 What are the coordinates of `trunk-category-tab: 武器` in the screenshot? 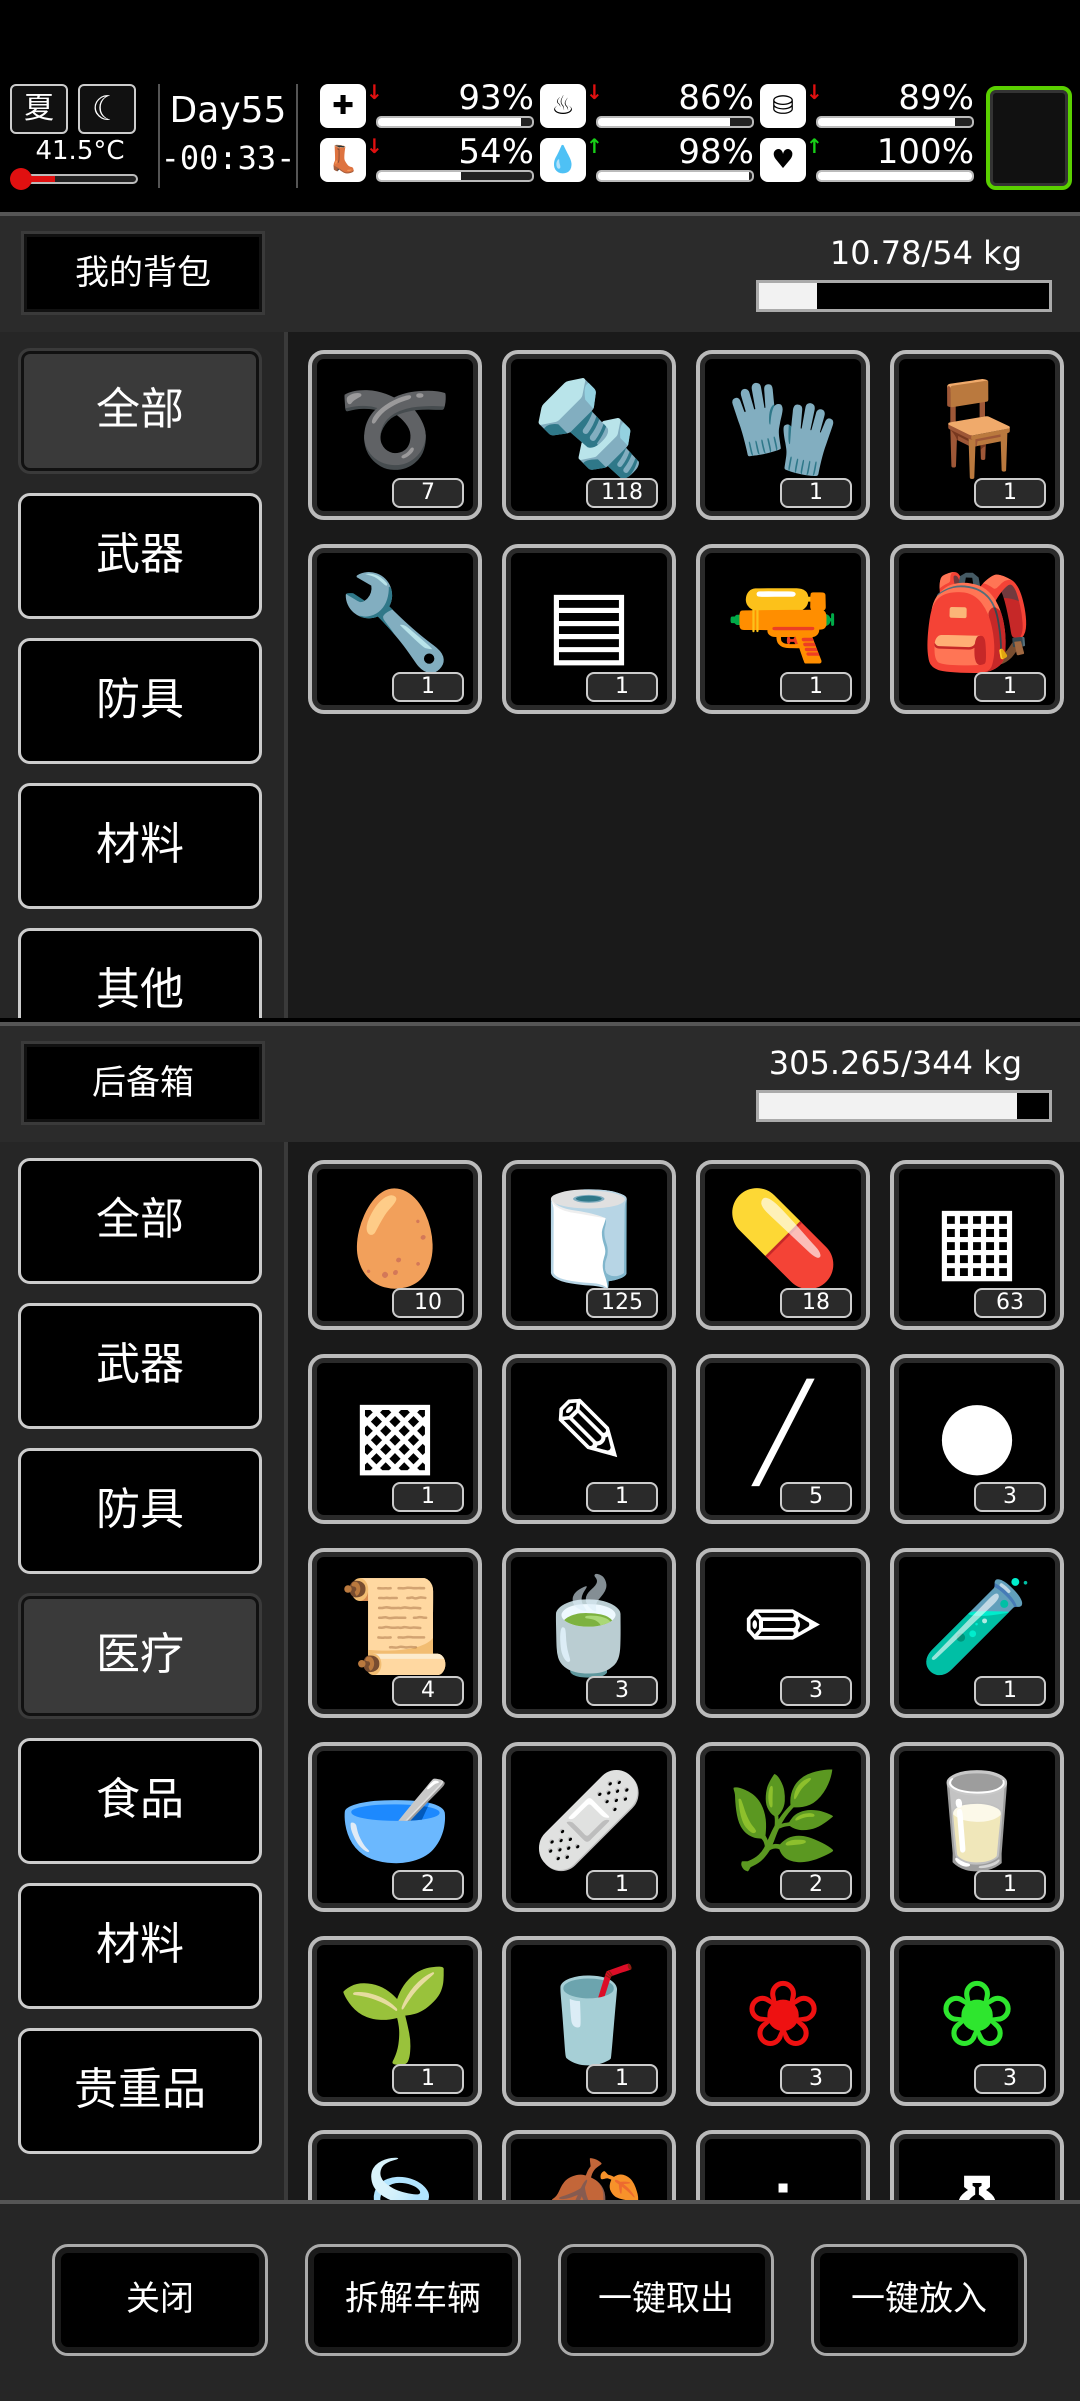 It's located at (140, 1366).